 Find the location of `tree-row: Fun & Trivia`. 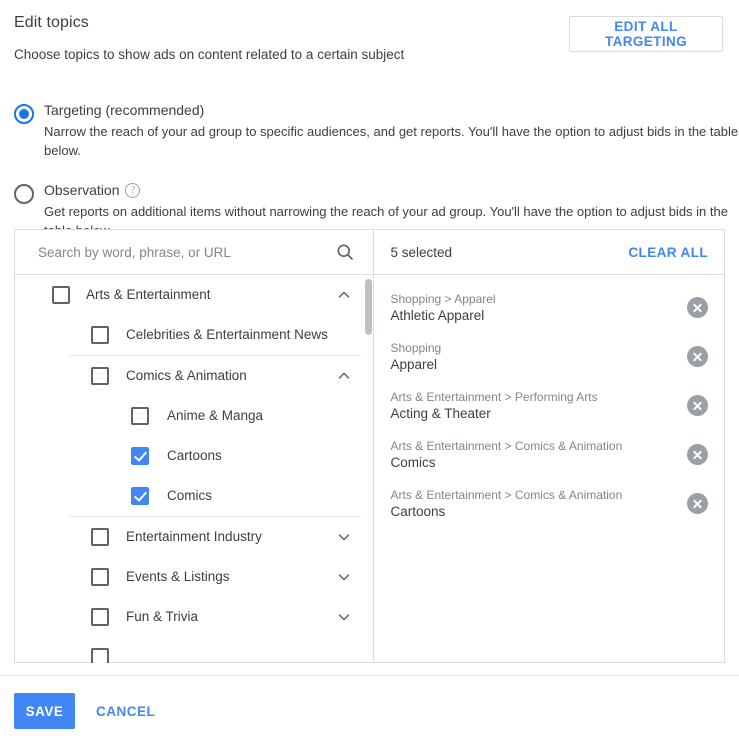

tree-row: Fun & Trivia is located at coordinates (194, 617).